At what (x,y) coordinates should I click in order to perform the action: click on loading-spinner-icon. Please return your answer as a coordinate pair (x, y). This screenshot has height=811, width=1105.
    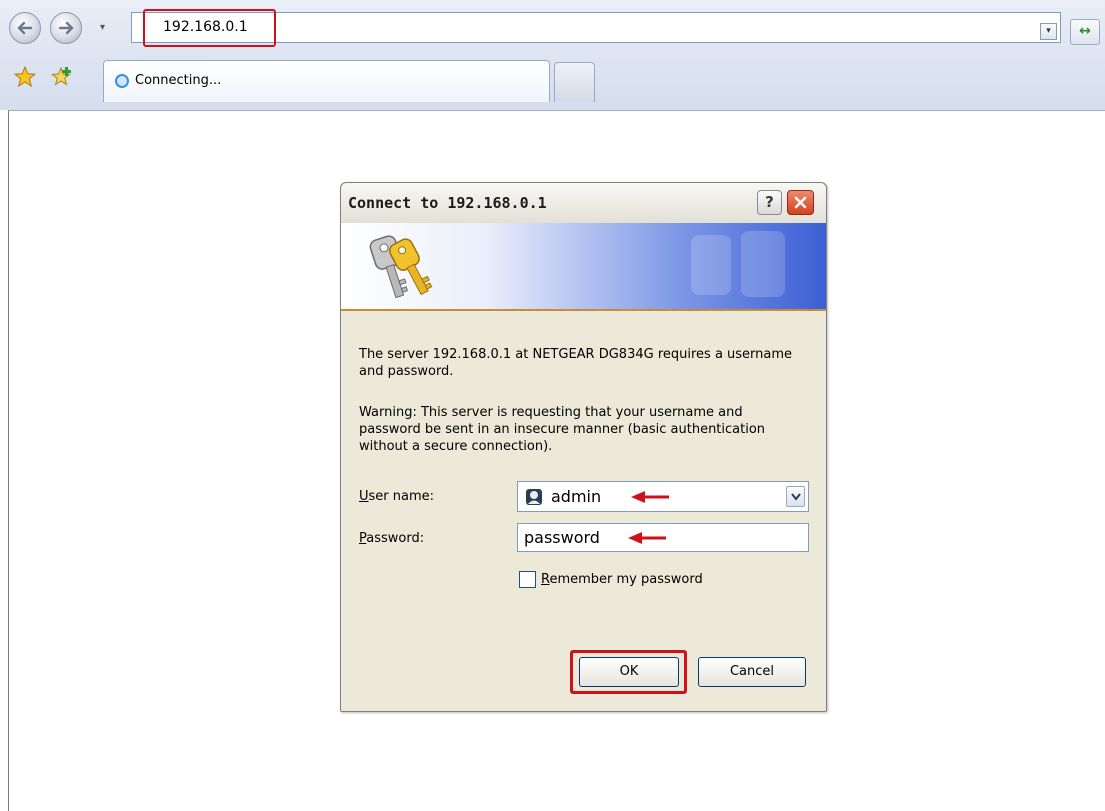
    Looking at the image, I should click on (122, 81).